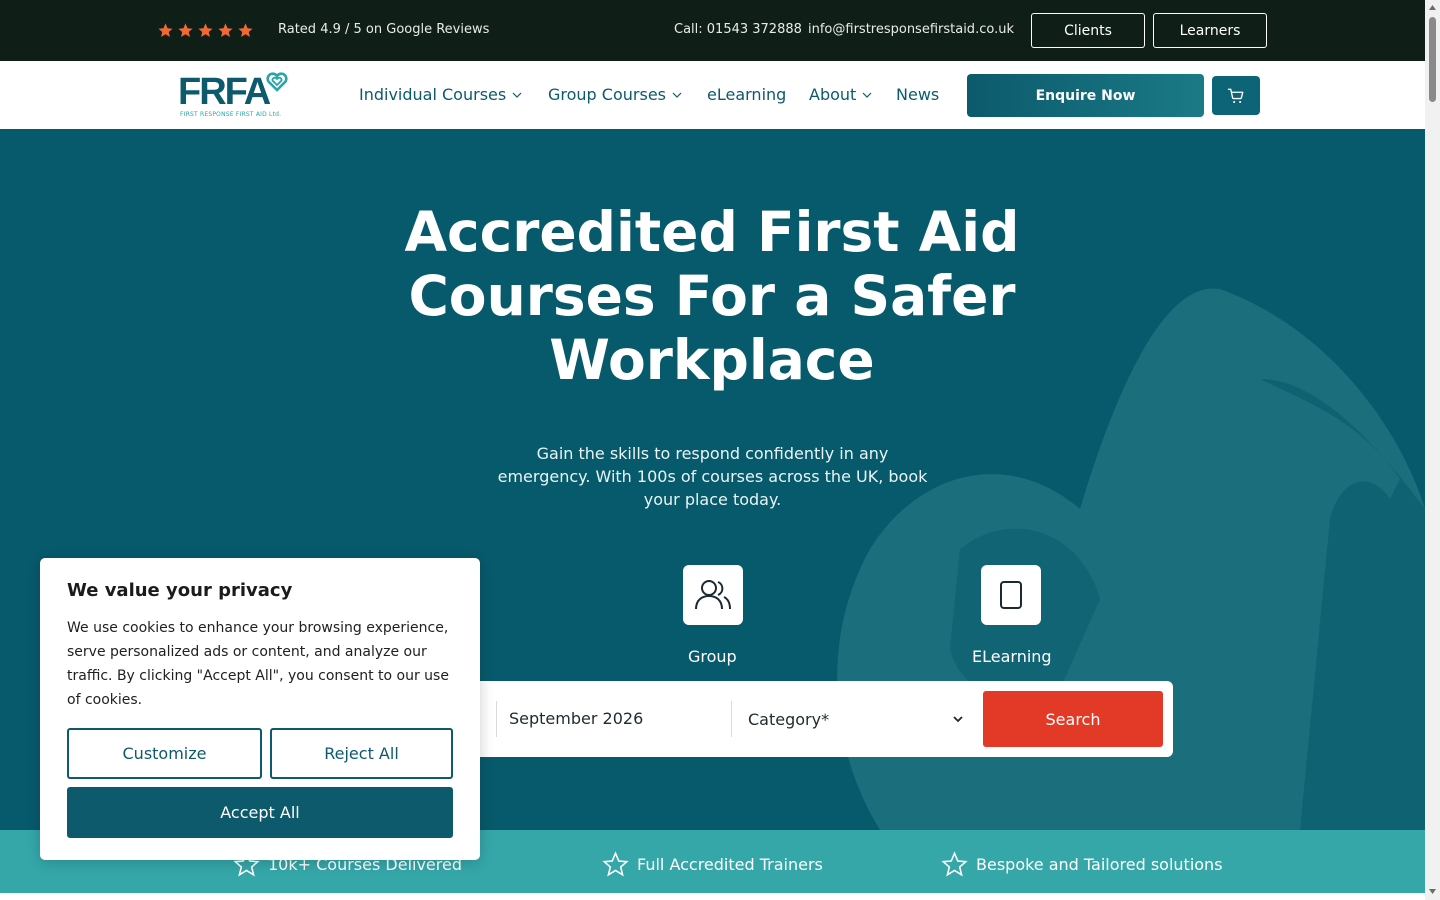 Image resolution: width=1440 pixels, height=900 pixels. I want to click on feature-label: Bespoke and Tailored solutions, so click(1099, 864).